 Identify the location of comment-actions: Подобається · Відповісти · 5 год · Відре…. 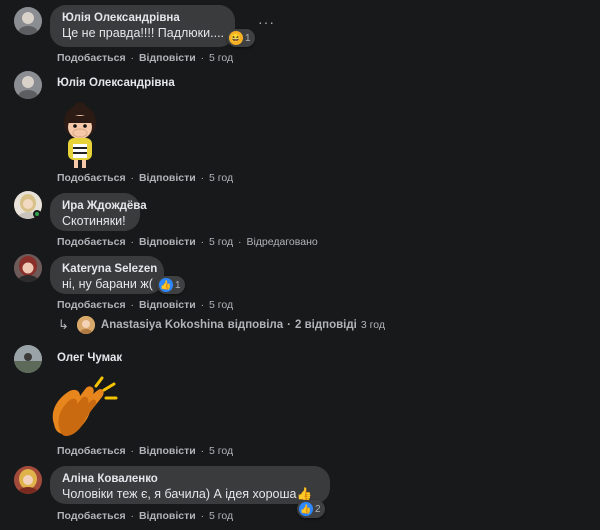
(187, 242).